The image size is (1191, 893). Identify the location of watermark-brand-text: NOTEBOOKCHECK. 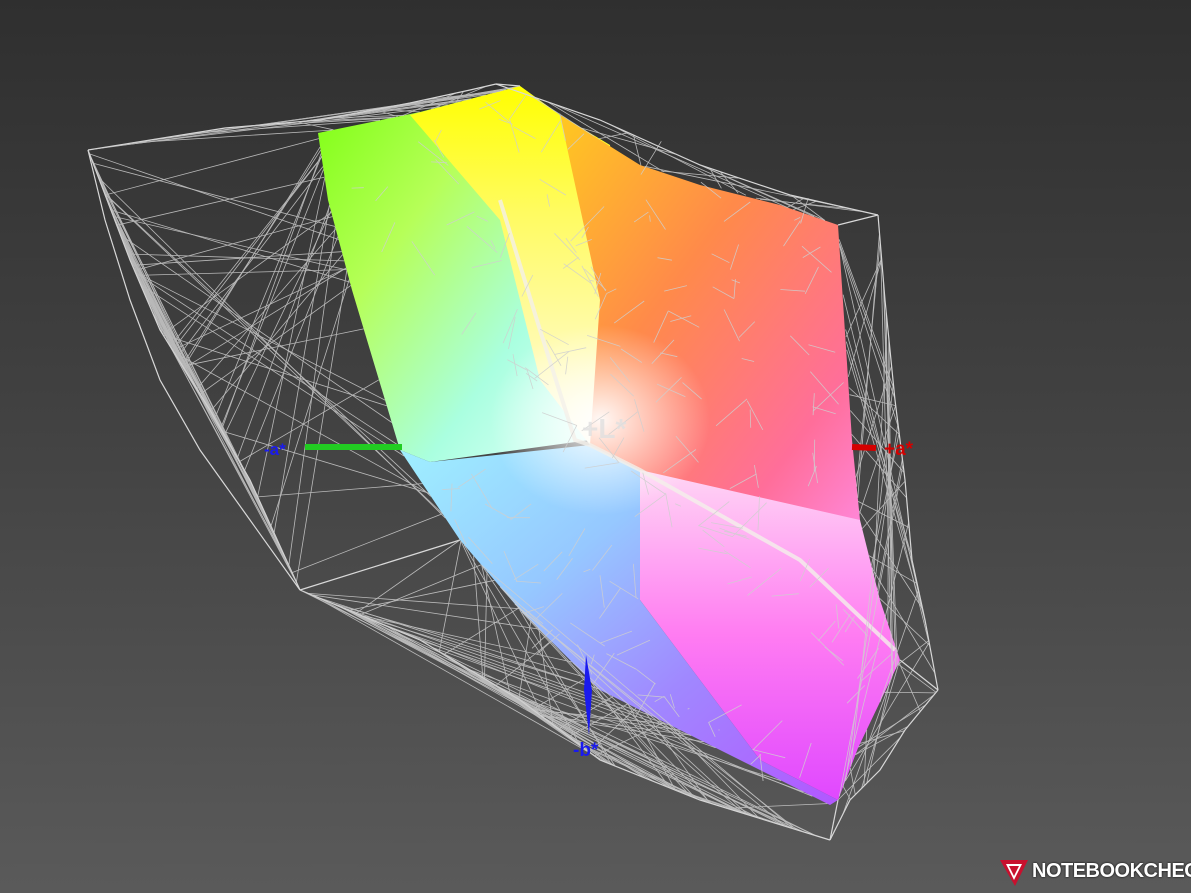
(1111, 871).